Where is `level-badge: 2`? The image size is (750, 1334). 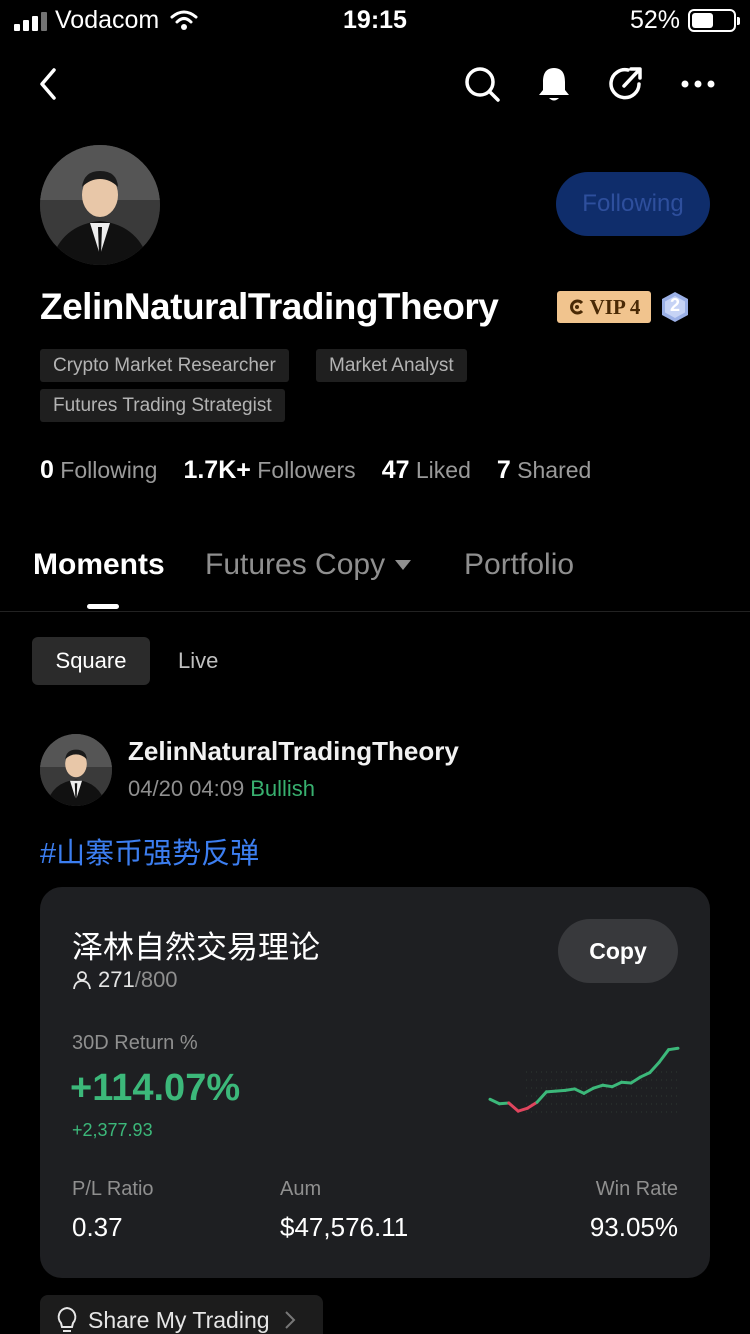 level-badge: 2 is located at coordinates (675, 307).